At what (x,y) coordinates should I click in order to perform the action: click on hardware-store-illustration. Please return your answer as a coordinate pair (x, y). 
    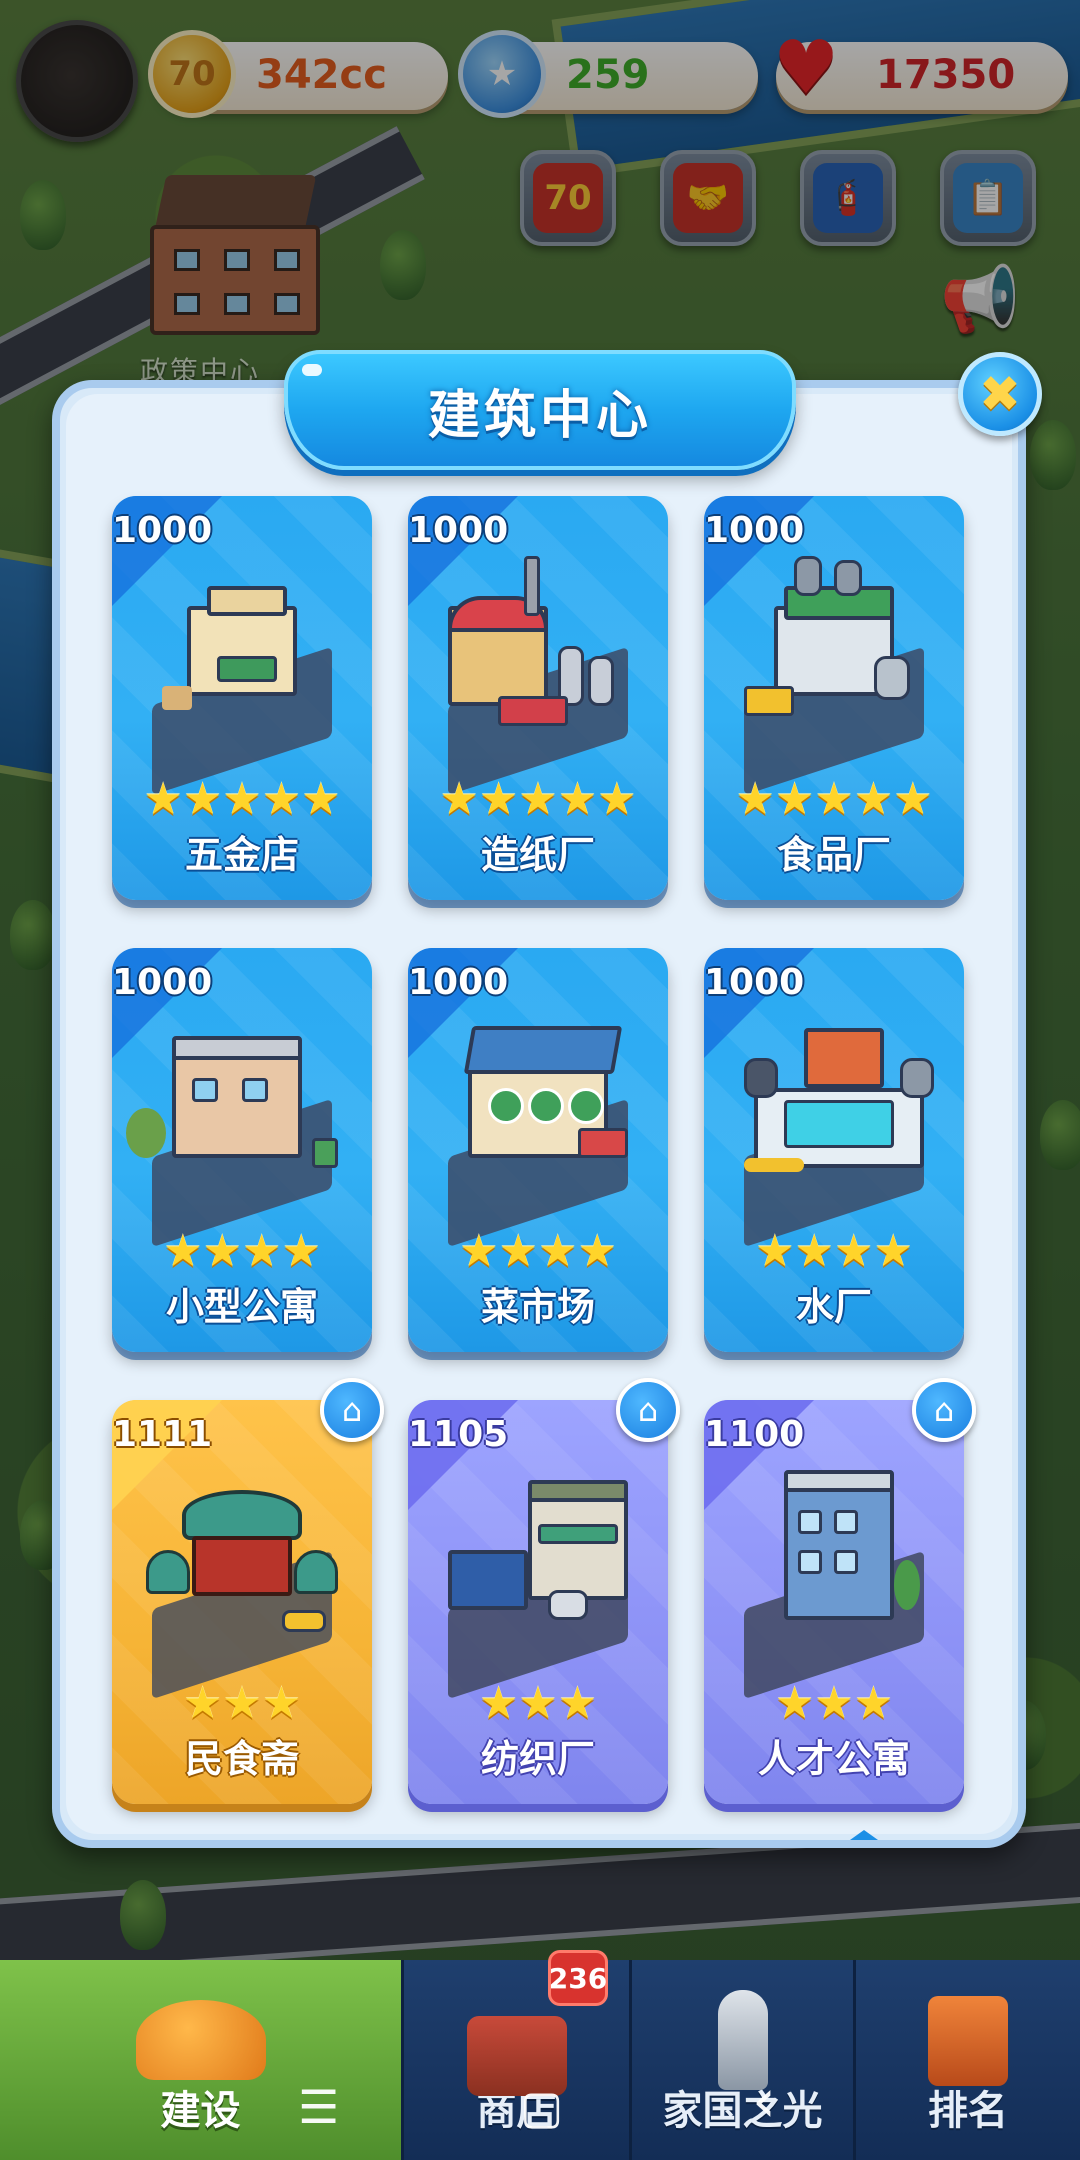
    Looking at the image, I should click on (242, 681).